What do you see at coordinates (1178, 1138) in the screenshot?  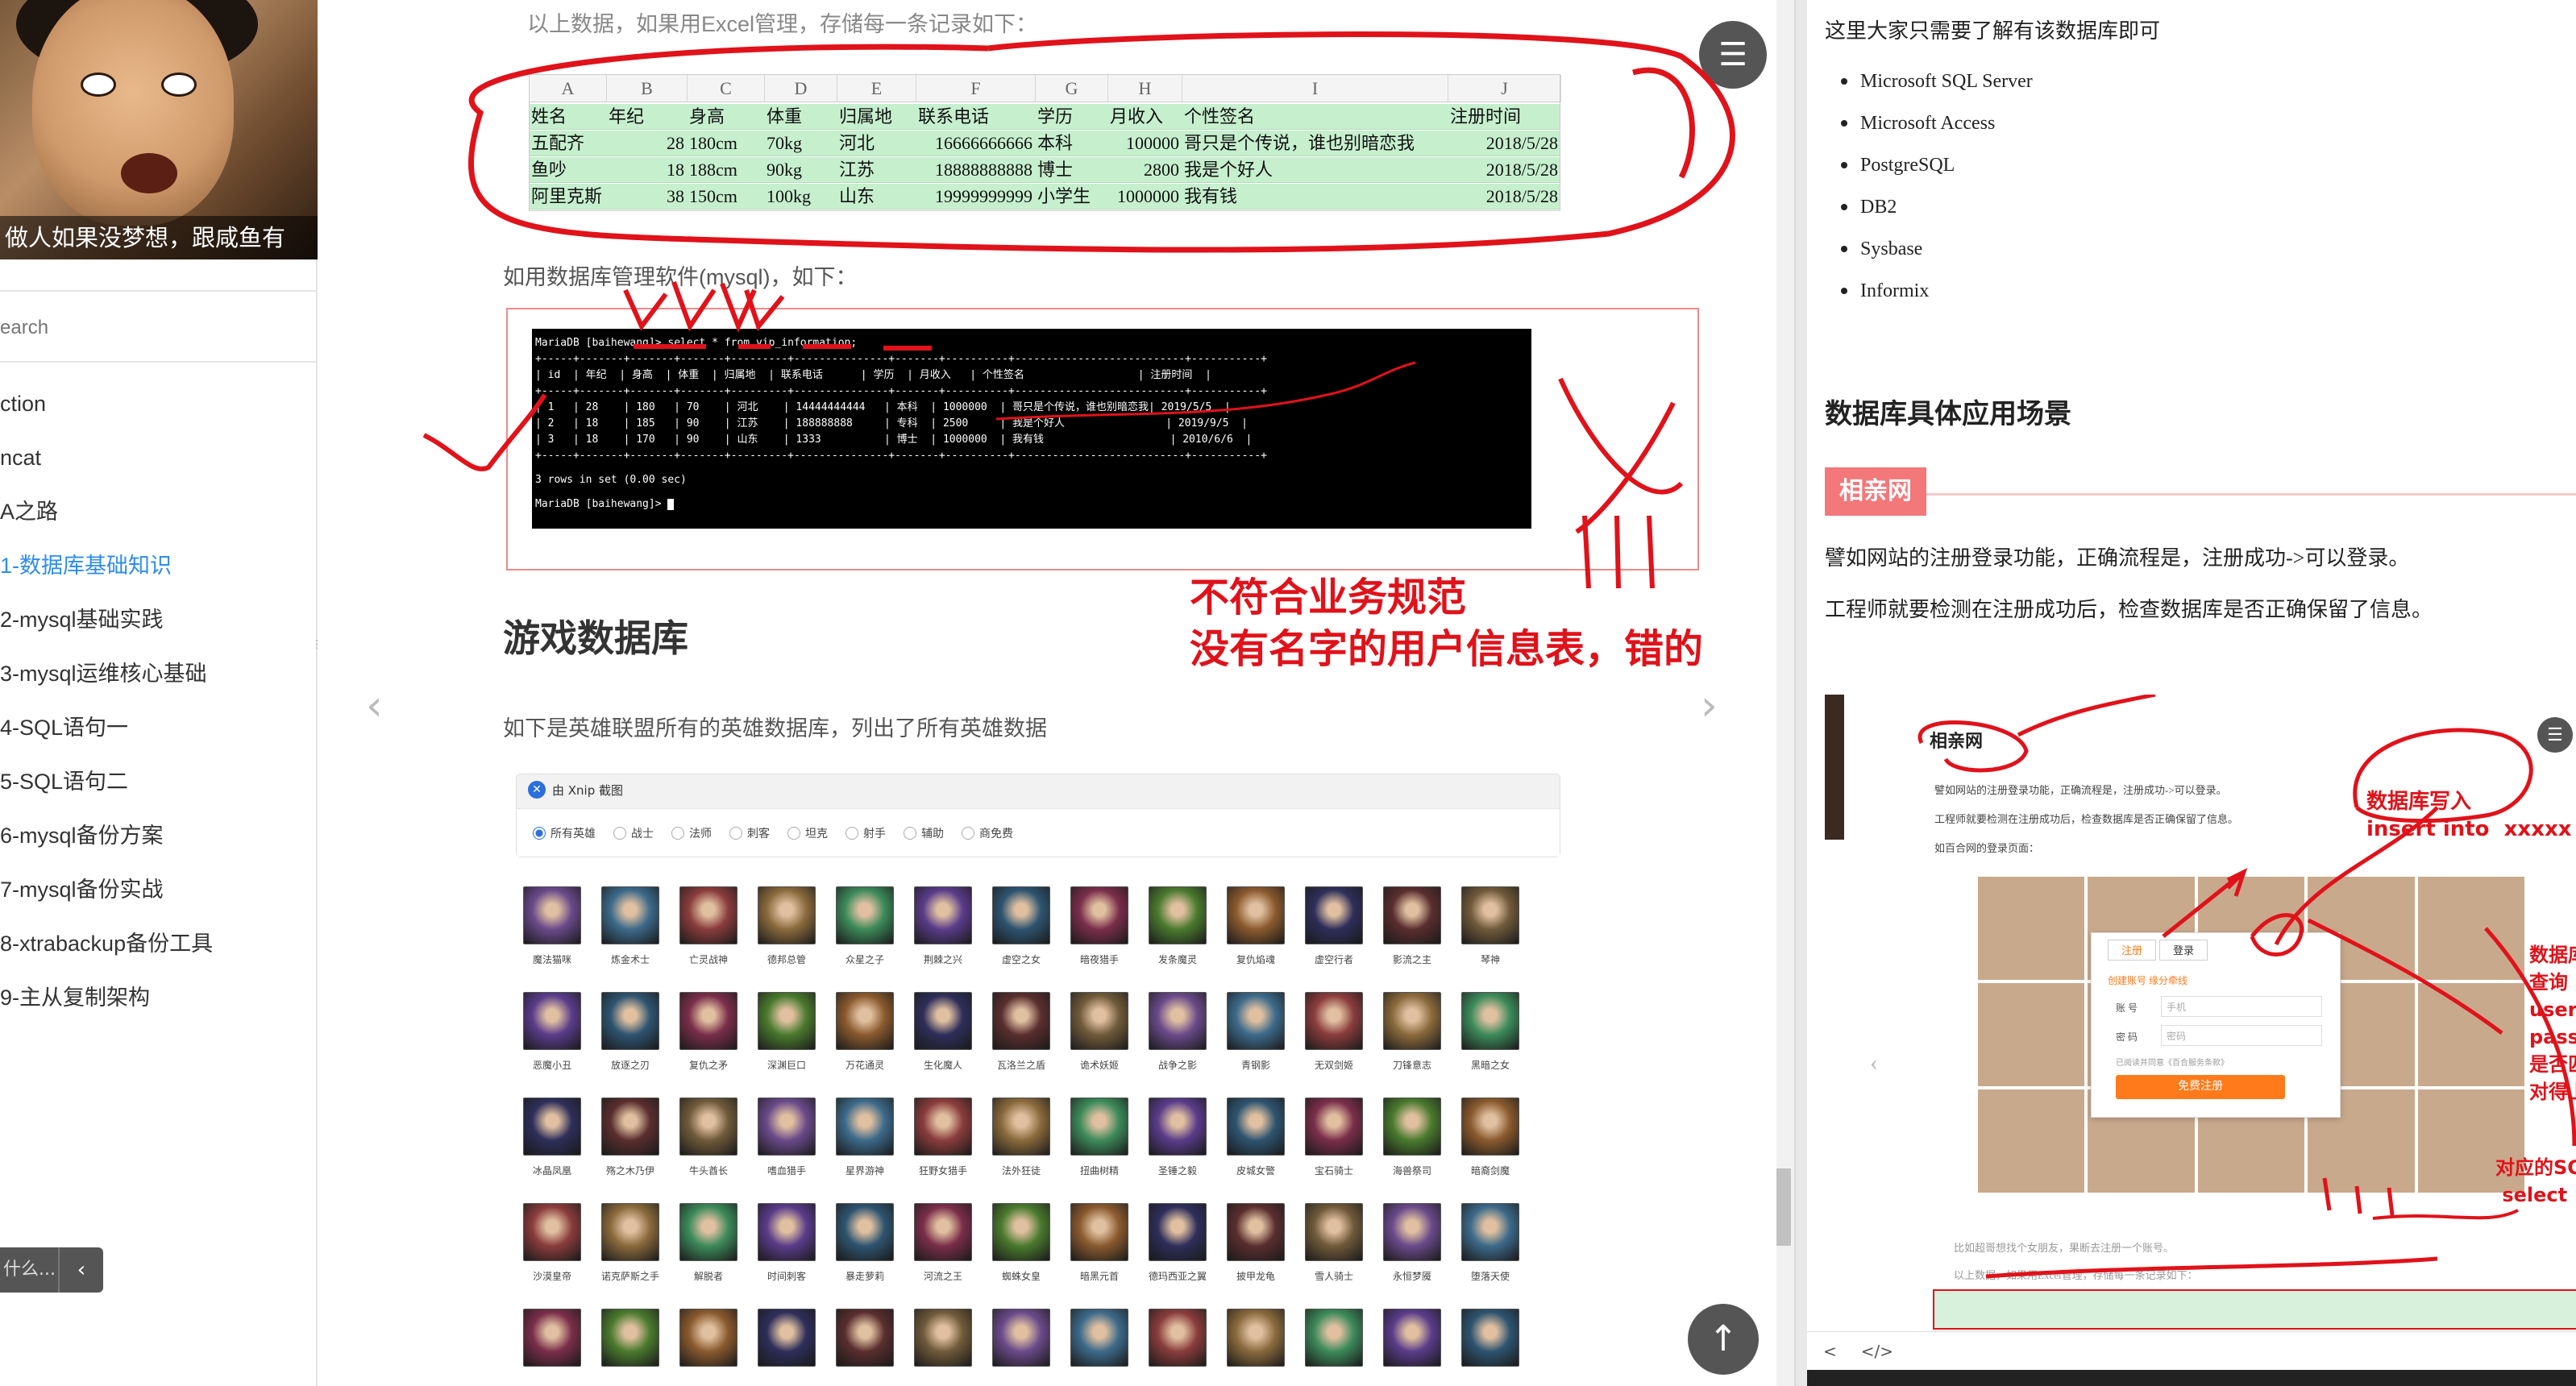 I see `hero-card: 圣锤之毅` at bounding box center [1178, 1138].